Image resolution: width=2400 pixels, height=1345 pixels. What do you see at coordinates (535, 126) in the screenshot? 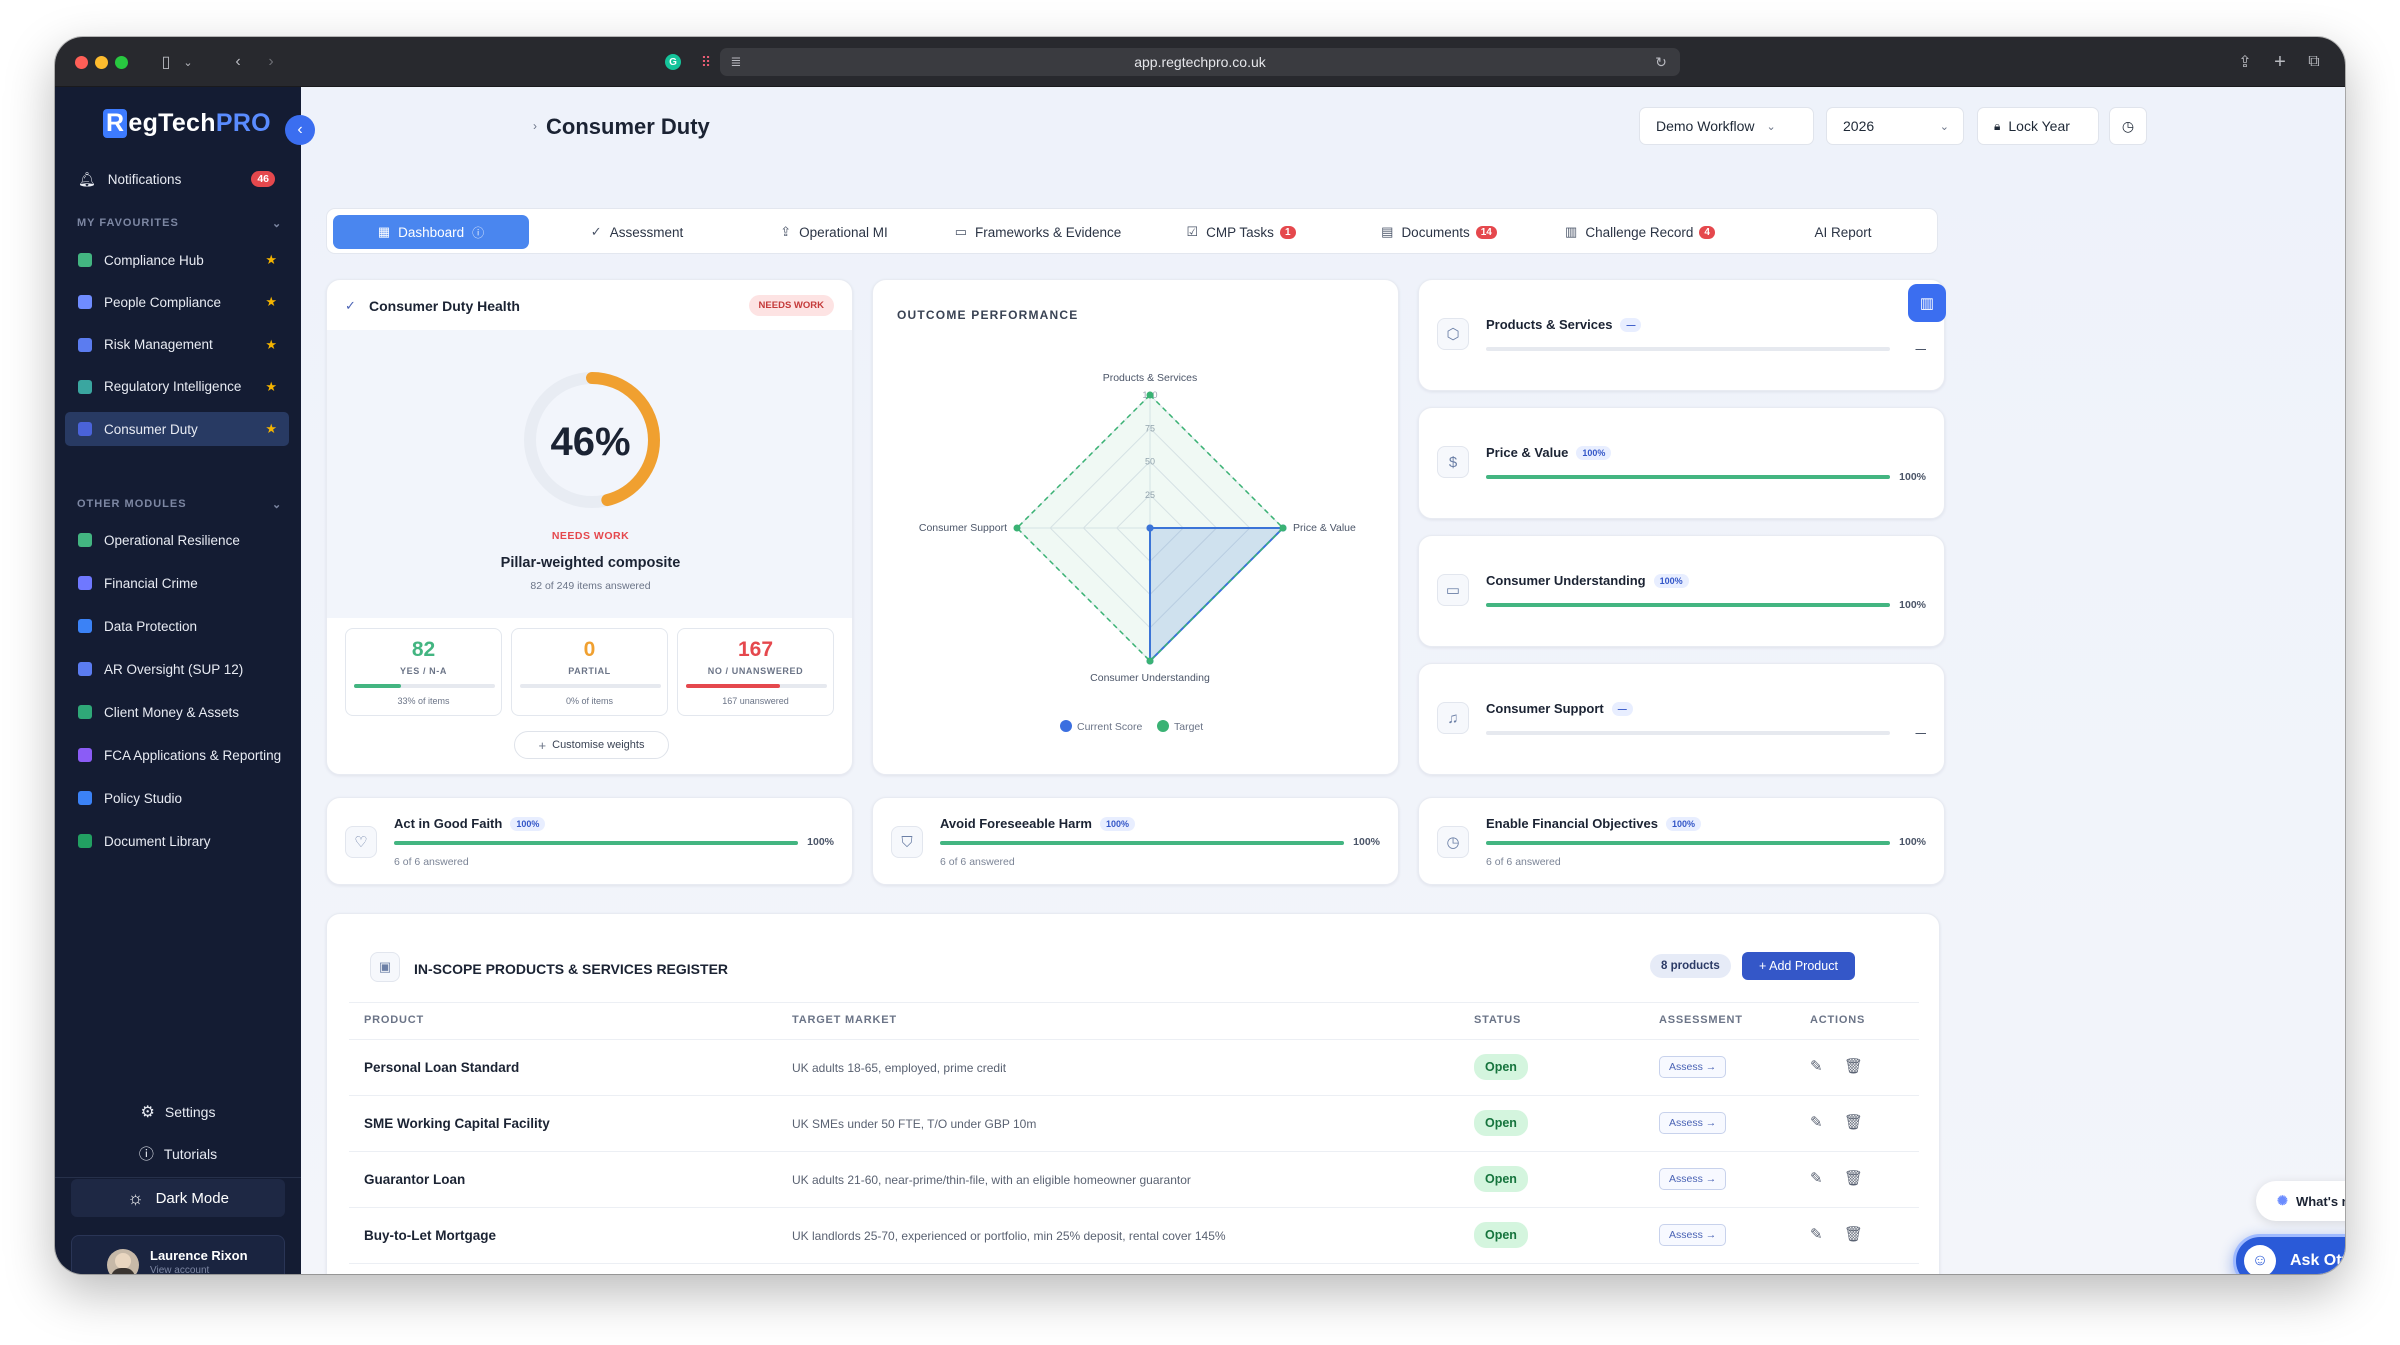
I see `breadcrumb-chevron-icon: ›` at bounding box center [535, 126].